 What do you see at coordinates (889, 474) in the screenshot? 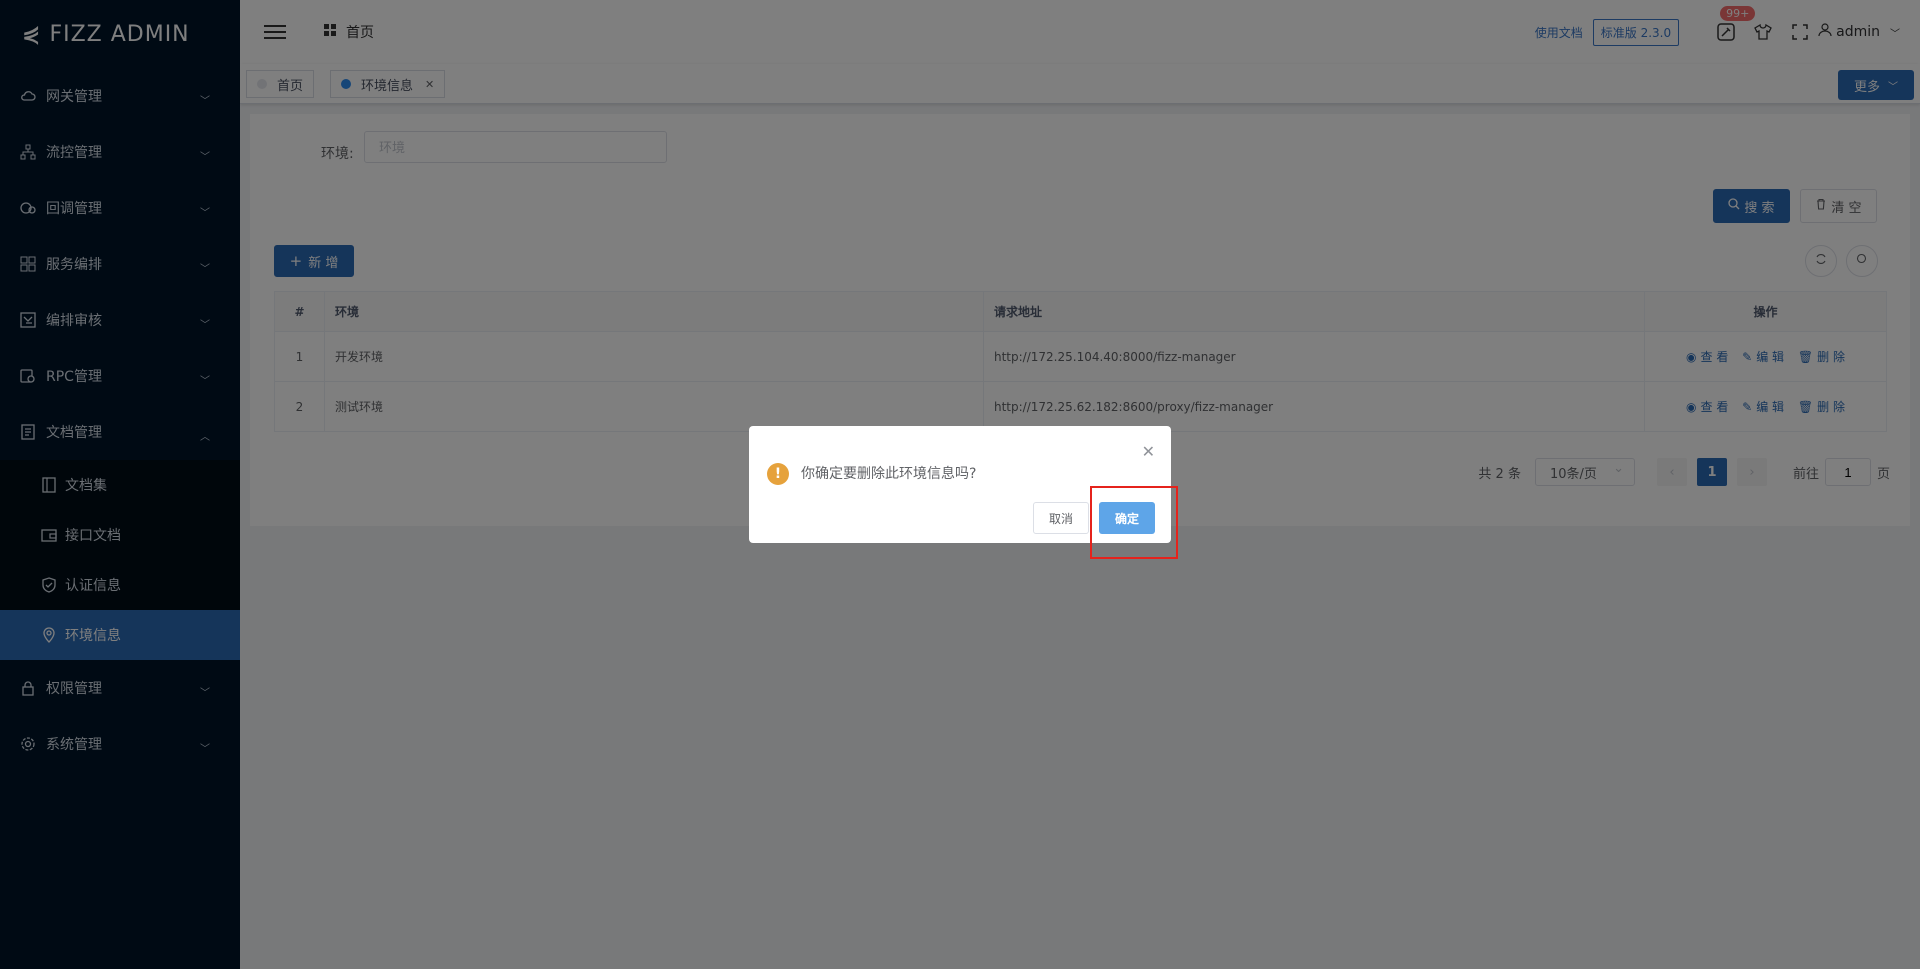
I see `dialog-message: 你确定要删除此环境信息吗?` at bounding box center [889, 474].